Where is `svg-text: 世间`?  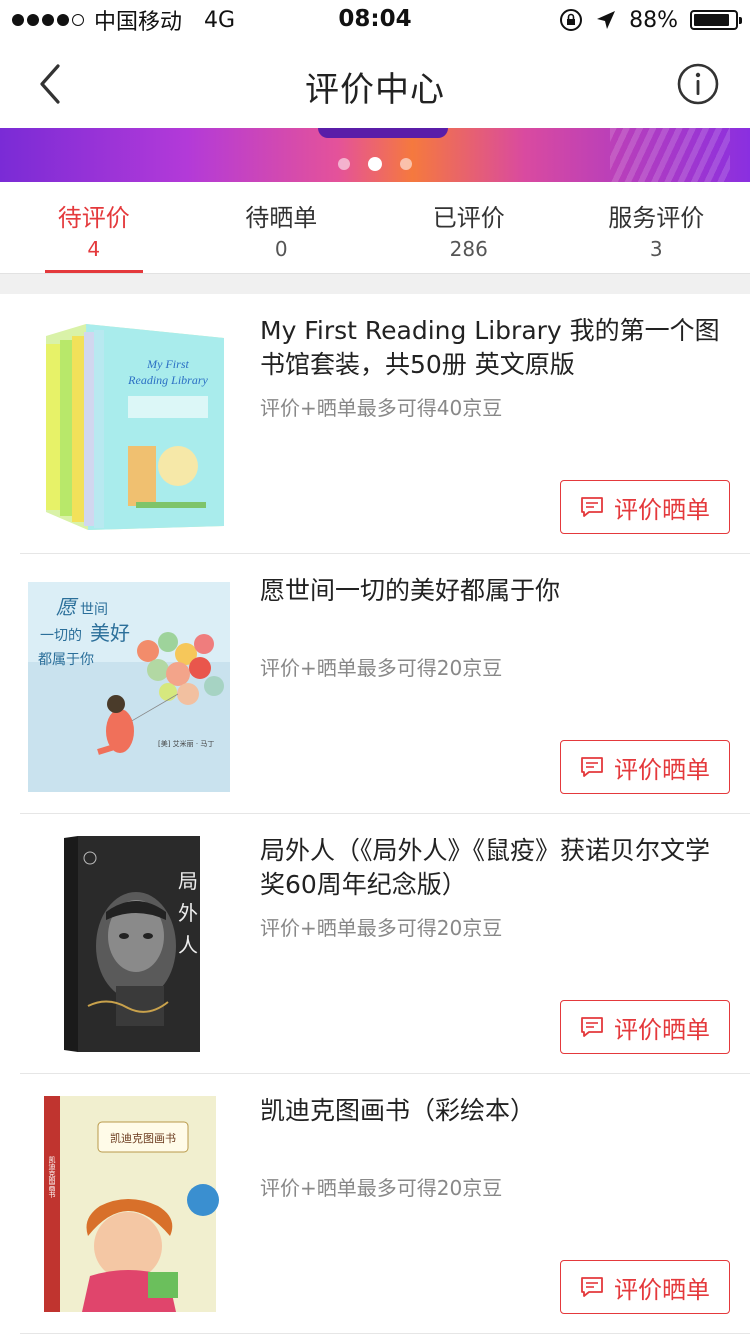
svg-text: 世间 is located at coordinates (94, 610).